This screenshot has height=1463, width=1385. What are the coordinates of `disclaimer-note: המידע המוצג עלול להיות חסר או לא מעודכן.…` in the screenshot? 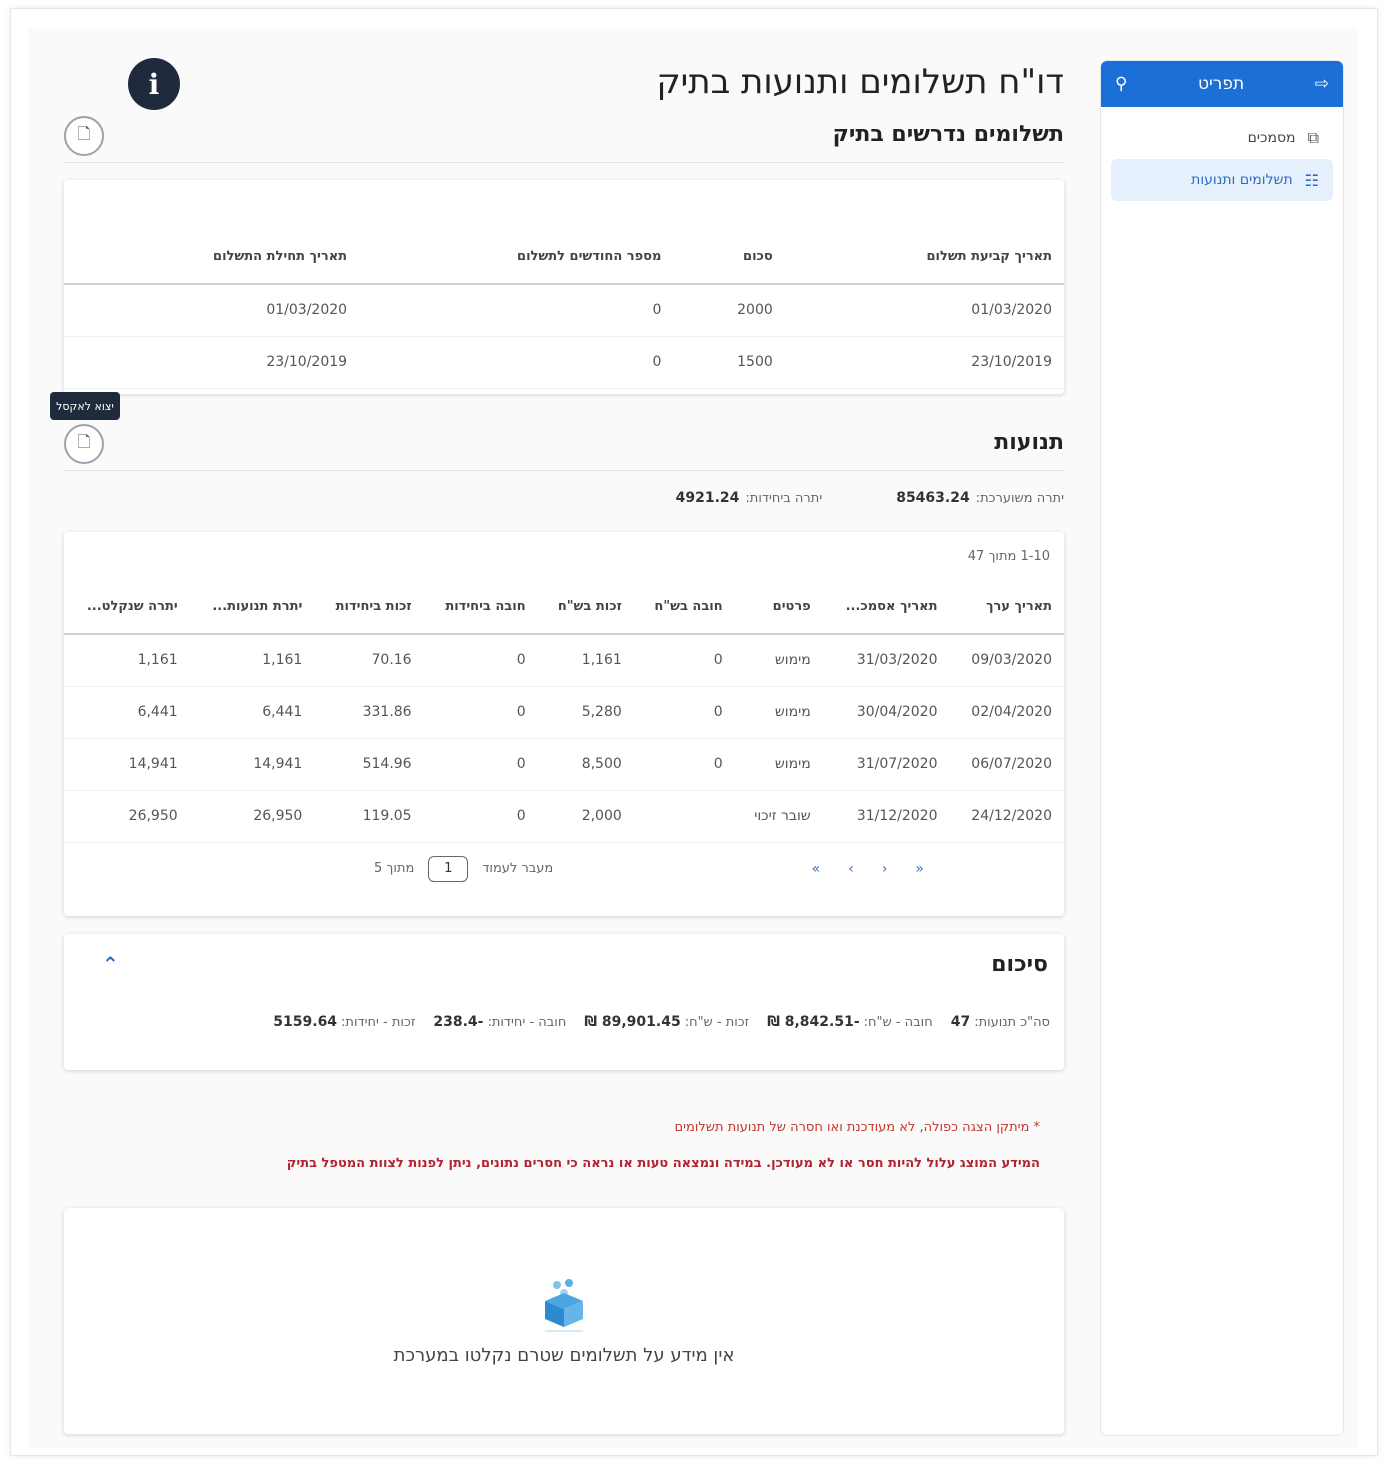 It's located at (663, 1163).